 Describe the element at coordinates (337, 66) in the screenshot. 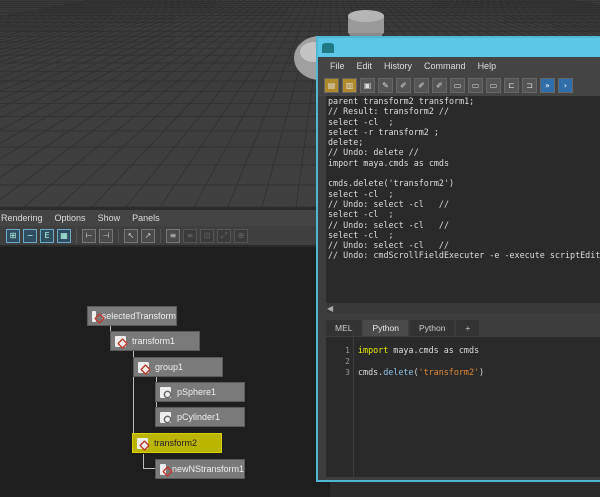

I see `menu-file: File` at that location.